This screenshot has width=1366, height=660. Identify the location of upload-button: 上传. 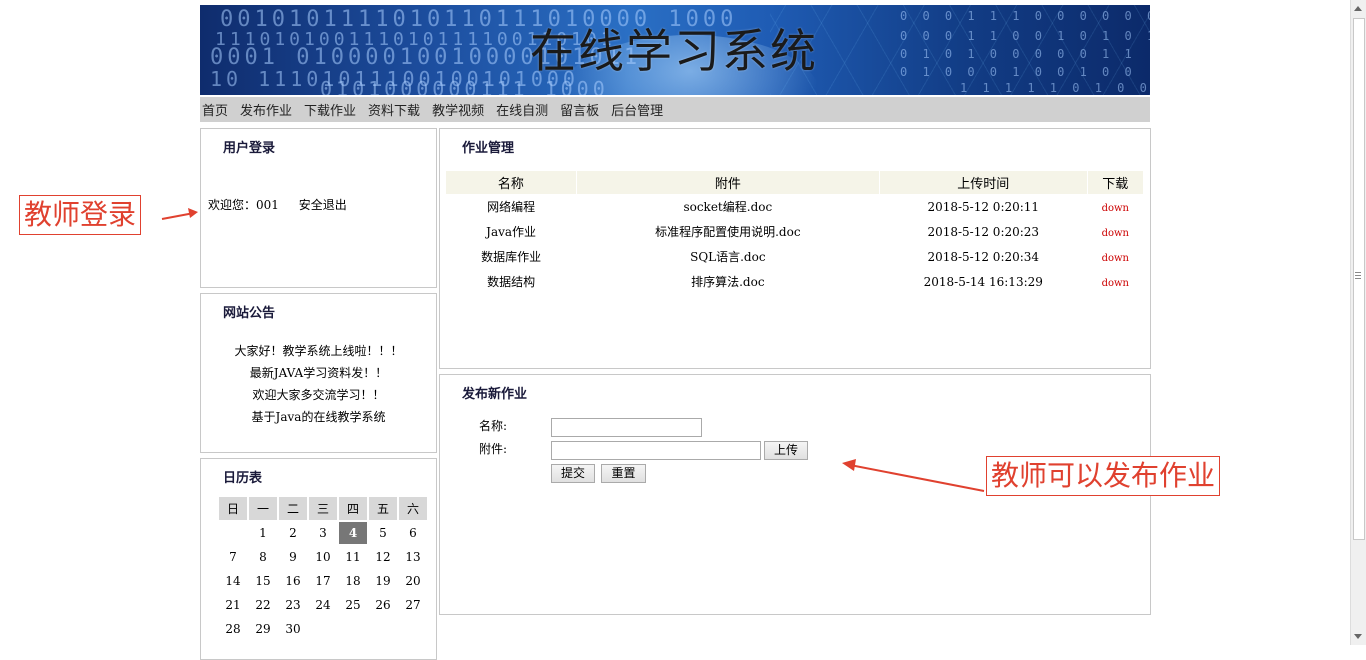
(786, 450).